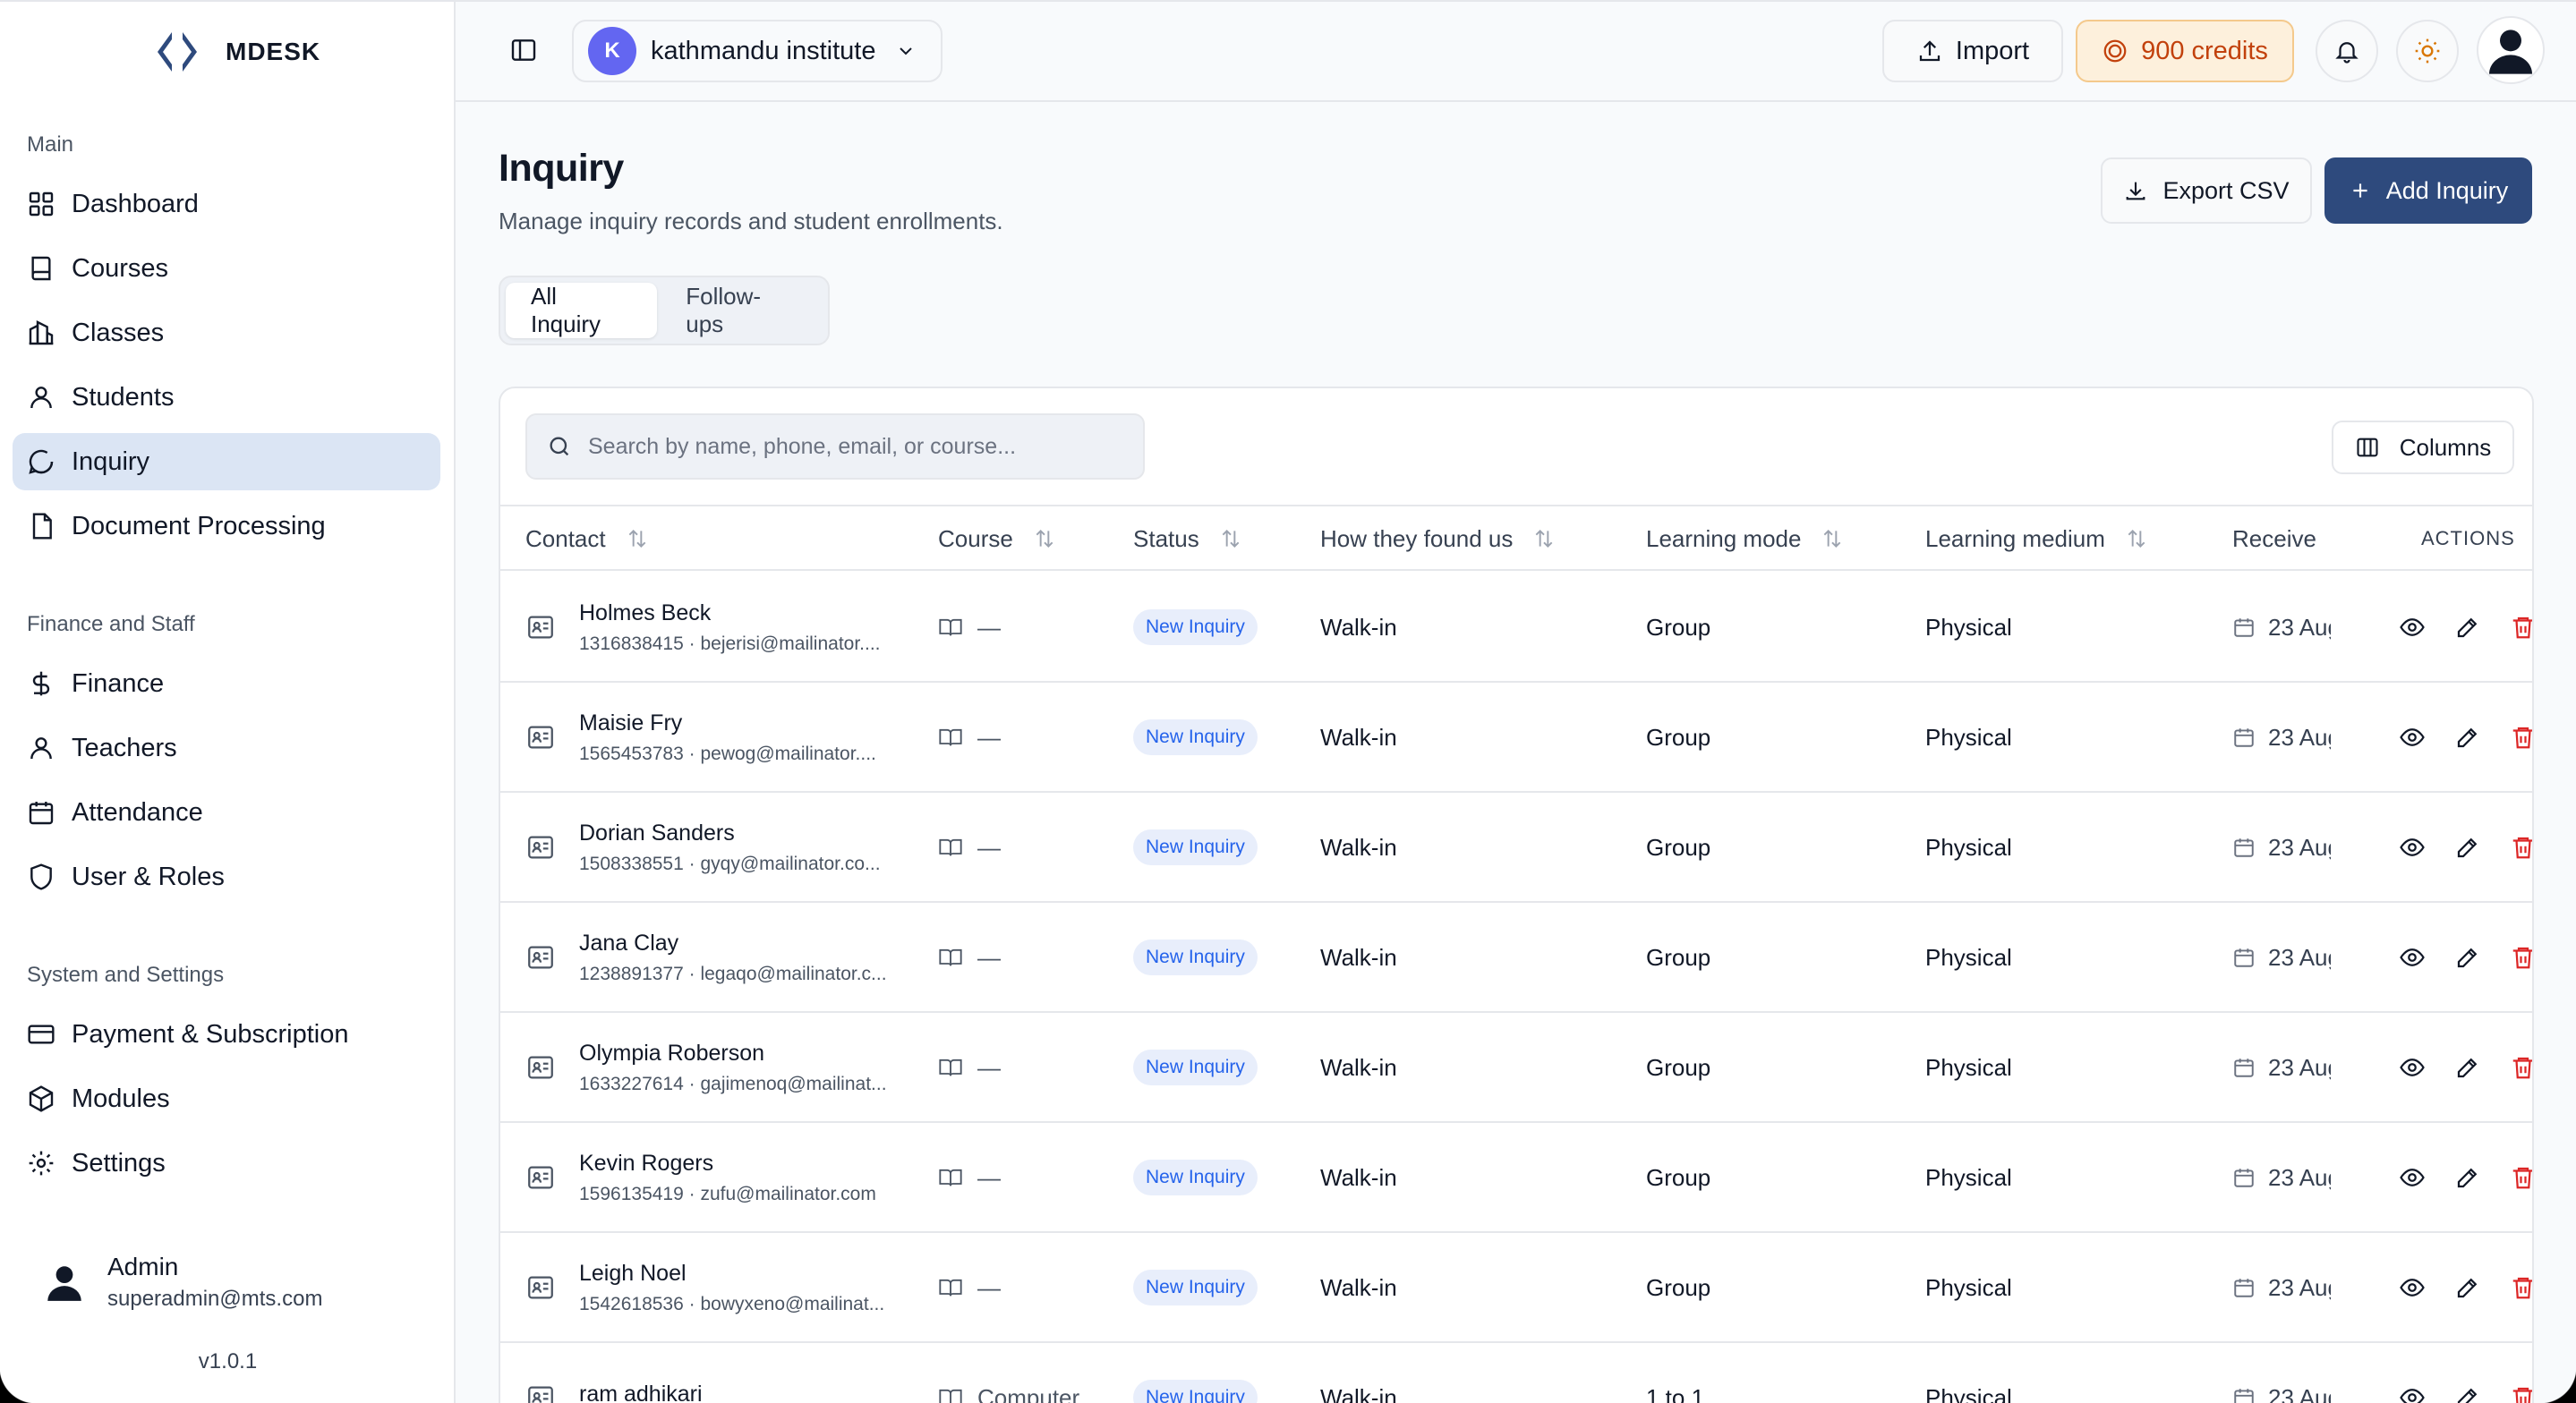  Describe the element at coordinates (742, 310) in the screenshot. I see `tab-follow-ups: Follow-ups` at that location.